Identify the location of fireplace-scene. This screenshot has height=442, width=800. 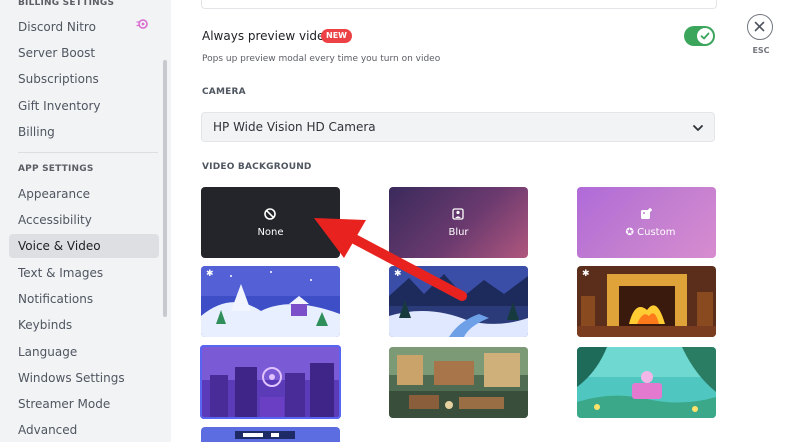
(646, 301).